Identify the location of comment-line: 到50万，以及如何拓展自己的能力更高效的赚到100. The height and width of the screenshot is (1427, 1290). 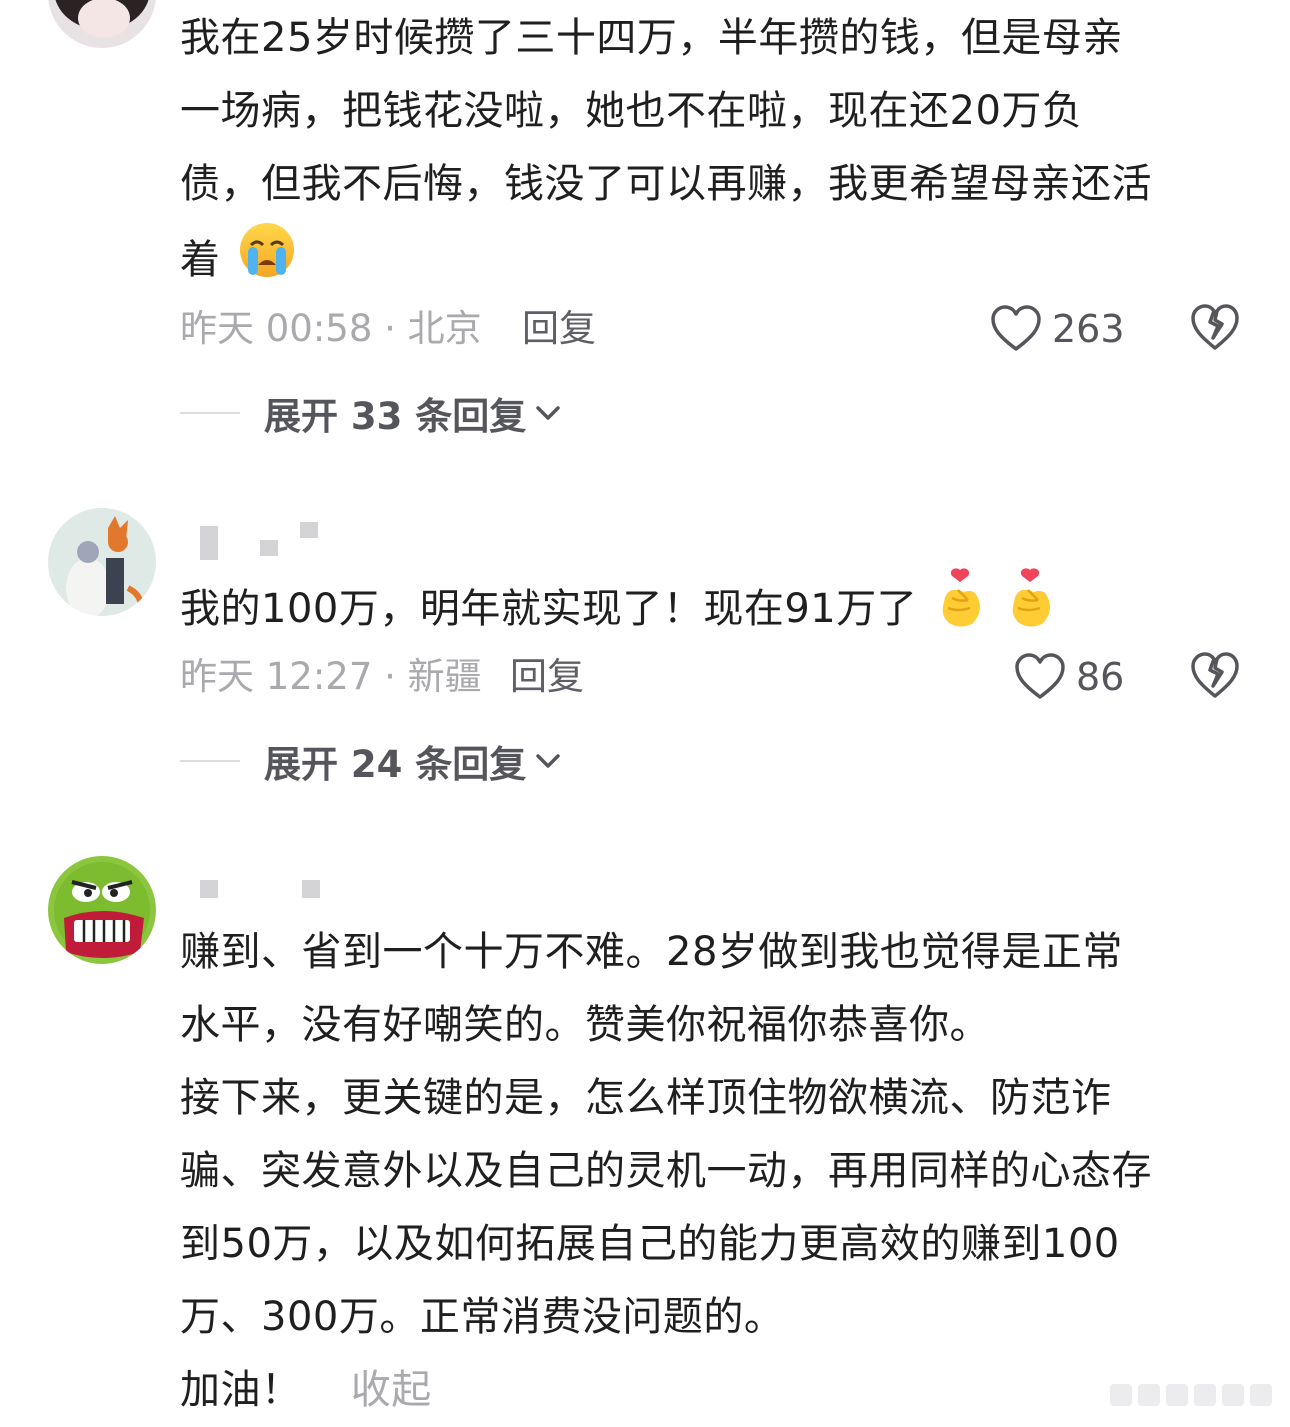
(650, 1244).